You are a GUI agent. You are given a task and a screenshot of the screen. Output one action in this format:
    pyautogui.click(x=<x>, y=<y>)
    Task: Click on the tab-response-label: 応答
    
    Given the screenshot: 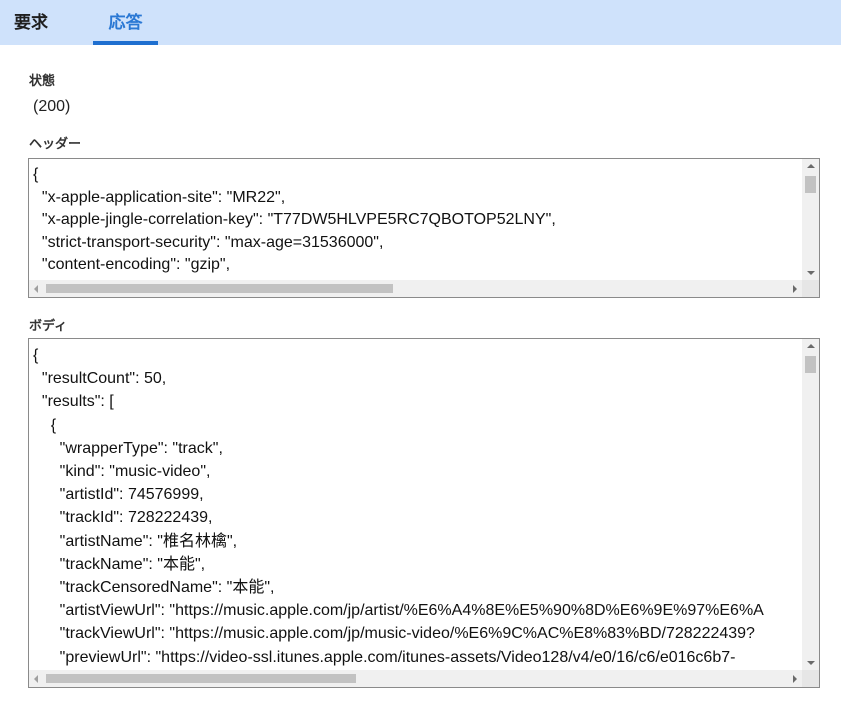 What is the action you would take?
    pyautogui.click(x=125, y=22)
    